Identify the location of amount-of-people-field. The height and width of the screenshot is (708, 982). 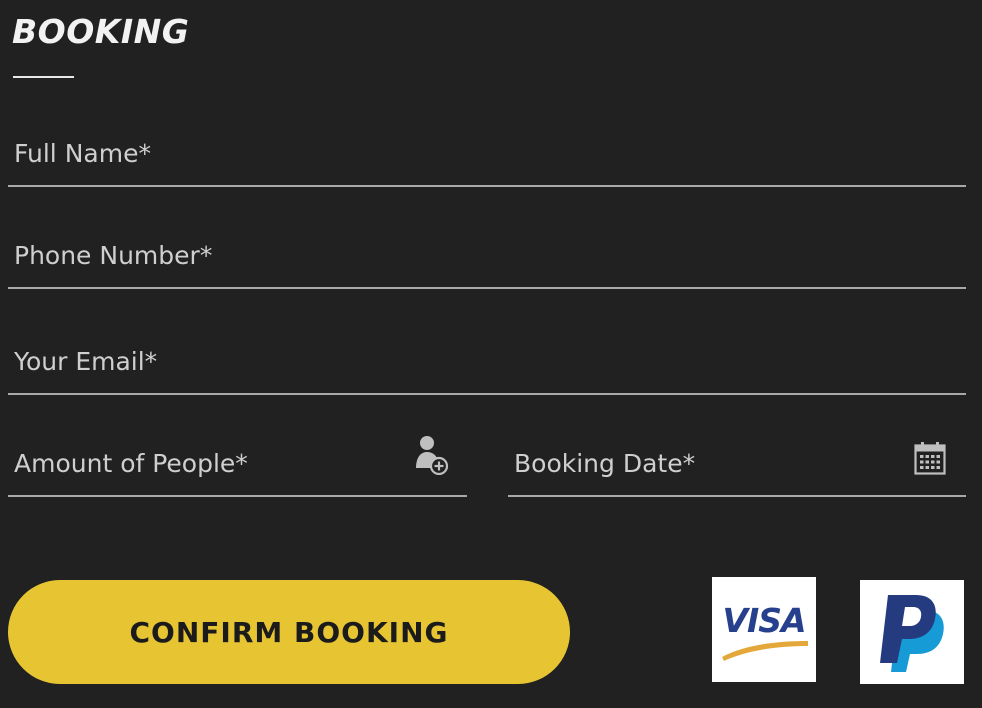
(237, 466).